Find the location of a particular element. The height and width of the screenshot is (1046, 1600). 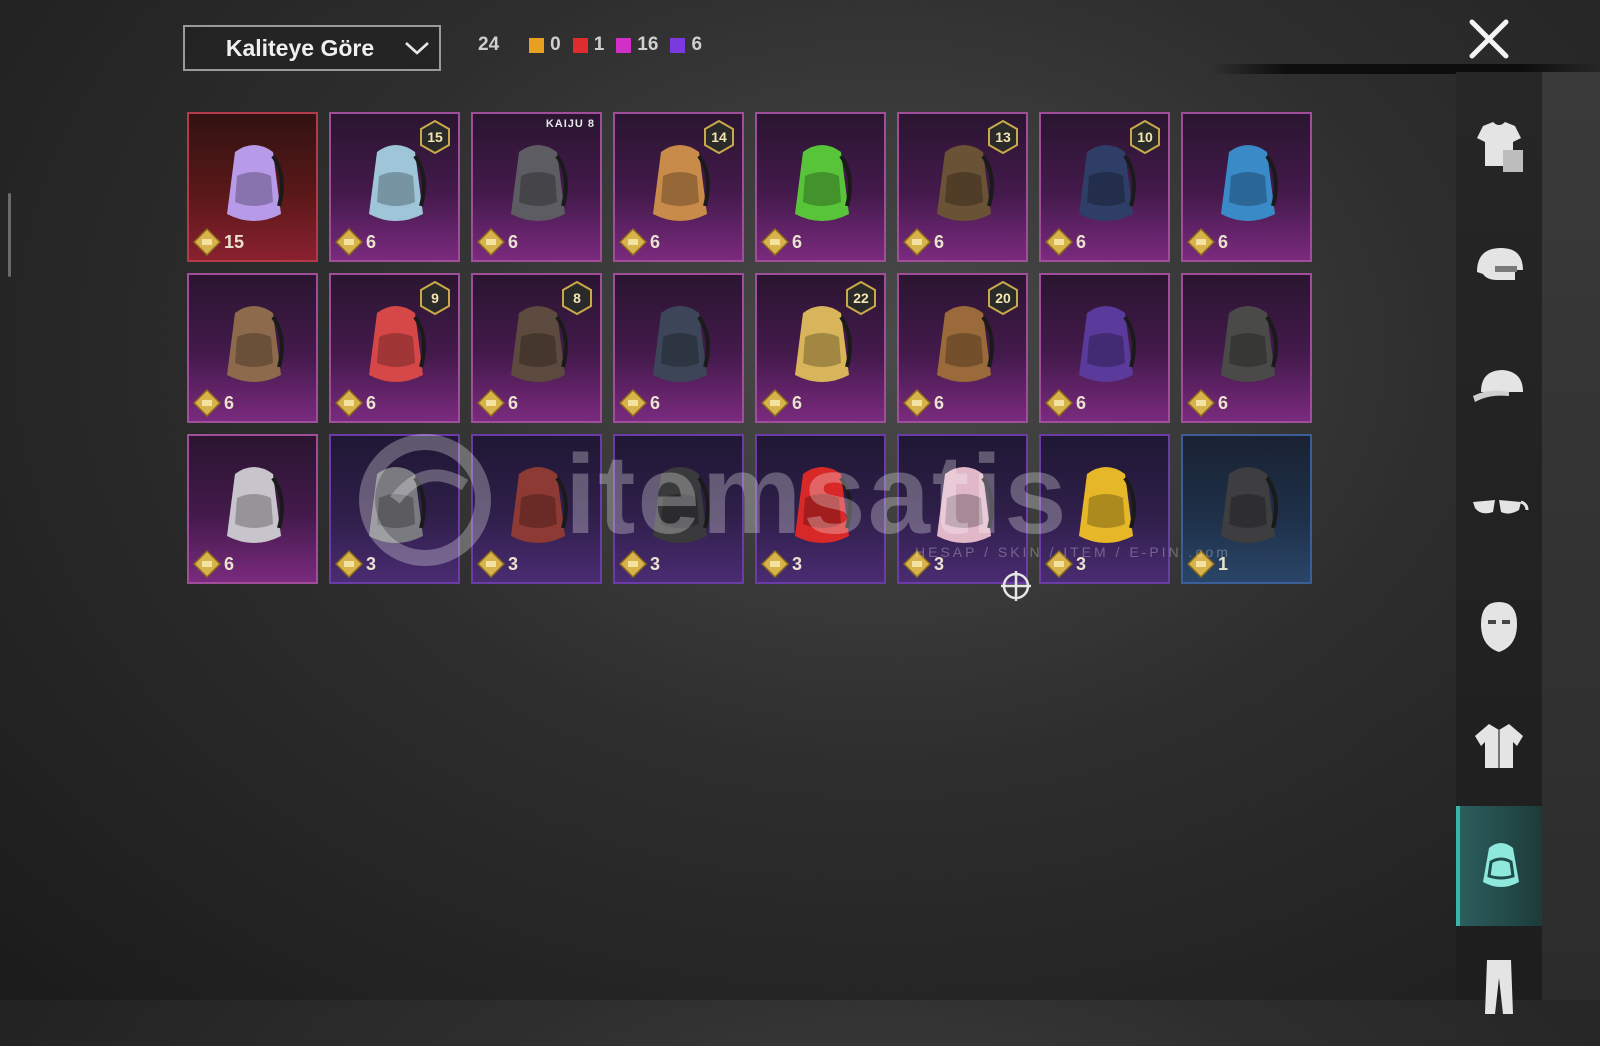

helmet-icon is located at coordinates (1500, 264).